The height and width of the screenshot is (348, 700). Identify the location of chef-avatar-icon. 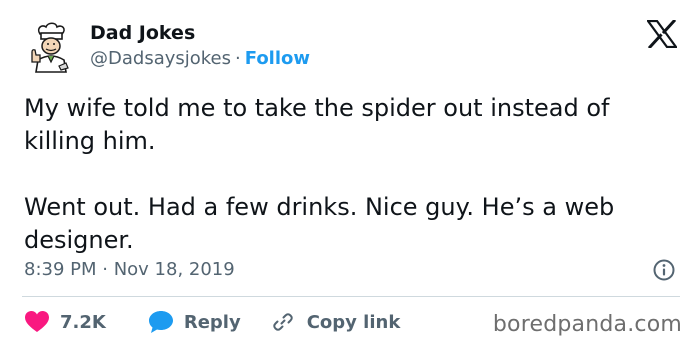
(50, 47).